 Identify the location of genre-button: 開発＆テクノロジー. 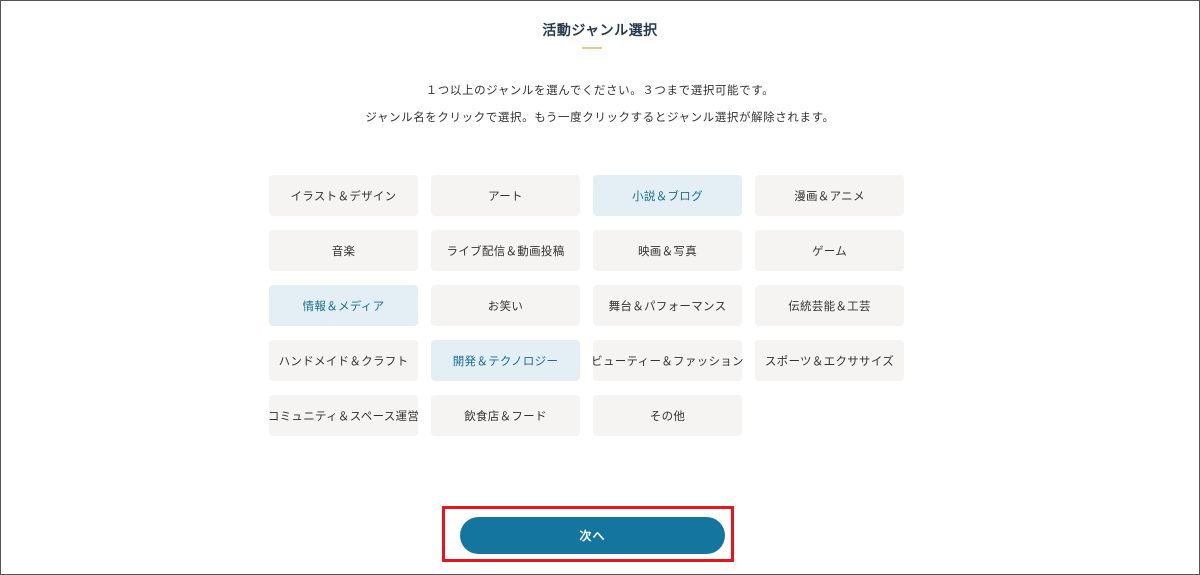
(505, 360).